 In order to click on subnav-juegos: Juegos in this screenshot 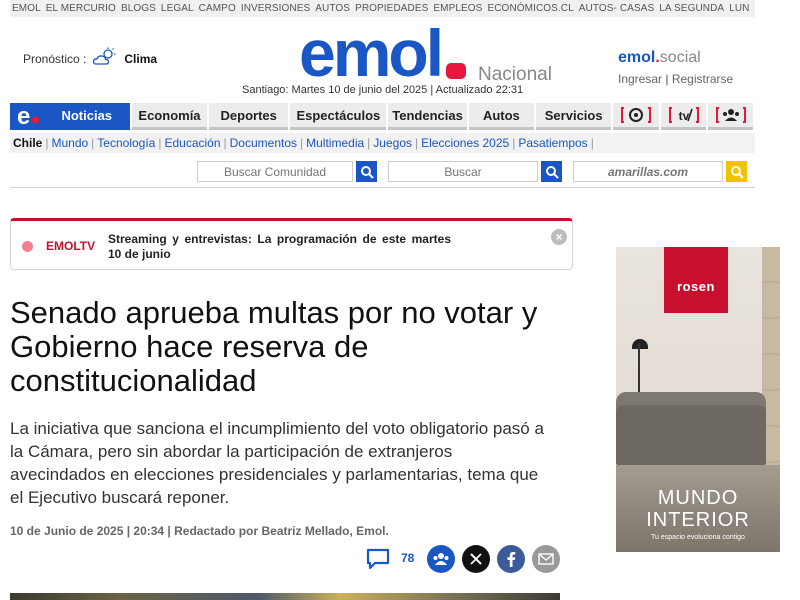, I will do `click(392, 143)`.